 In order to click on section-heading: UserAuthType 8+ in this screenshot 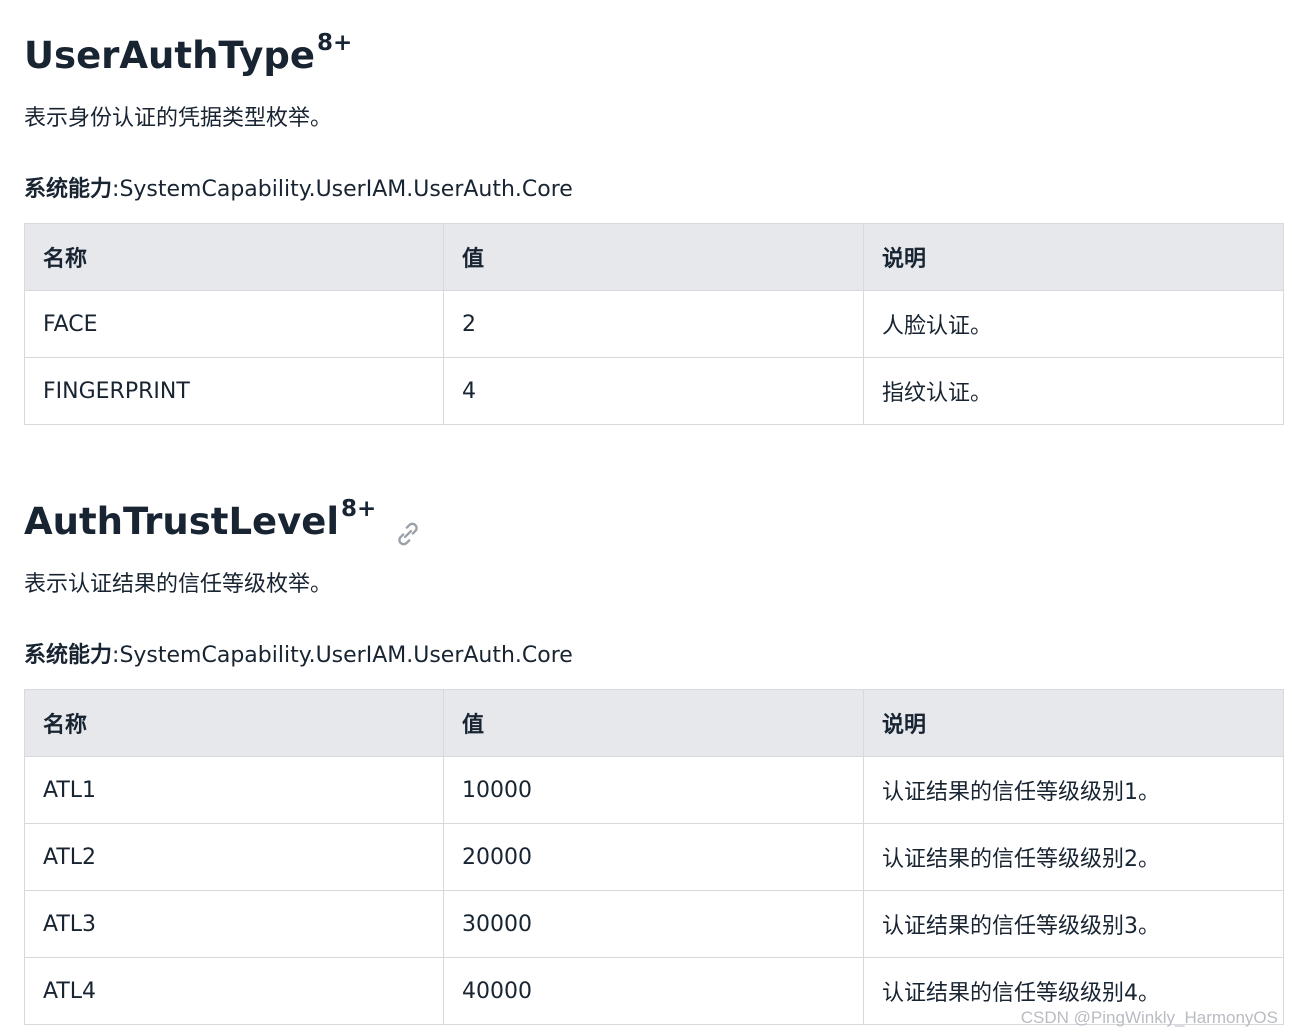, I will do `click(653, 56)`.